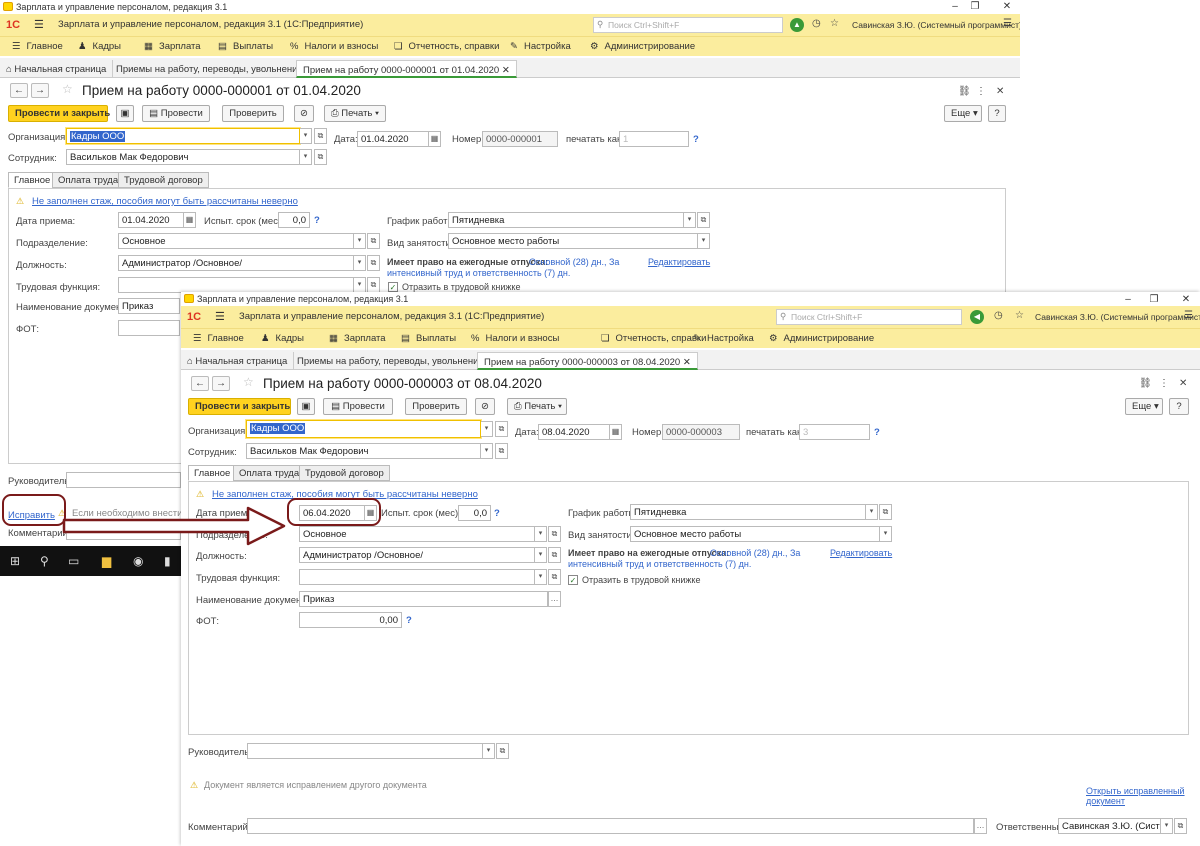 The image size is (1200, 846). Describe the element at coordinates (306, 157) in the screenshot. I see `employee-dropdown: ▾` at that location.